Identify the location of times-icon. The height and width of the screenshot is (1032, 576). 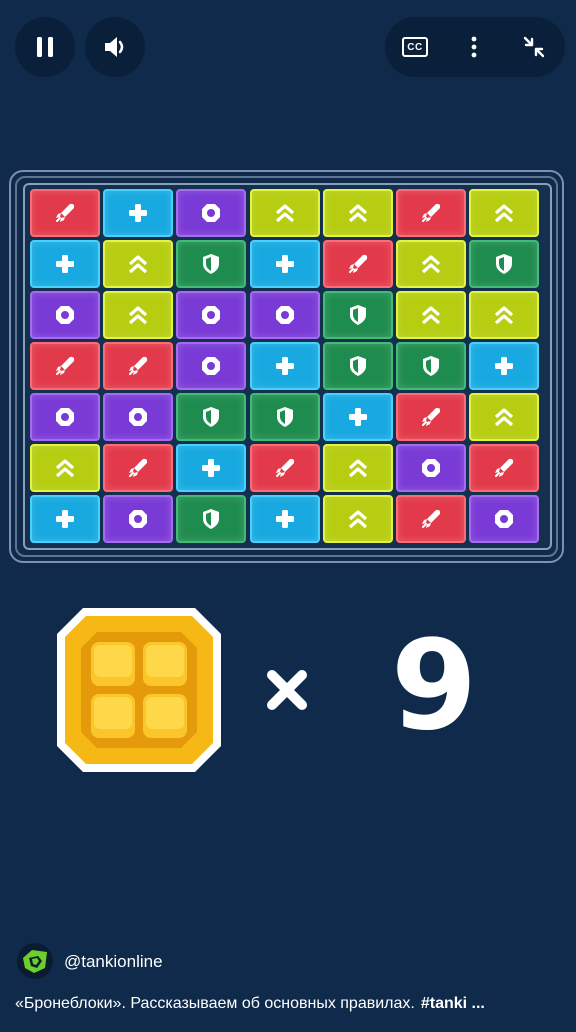
(287, 690).